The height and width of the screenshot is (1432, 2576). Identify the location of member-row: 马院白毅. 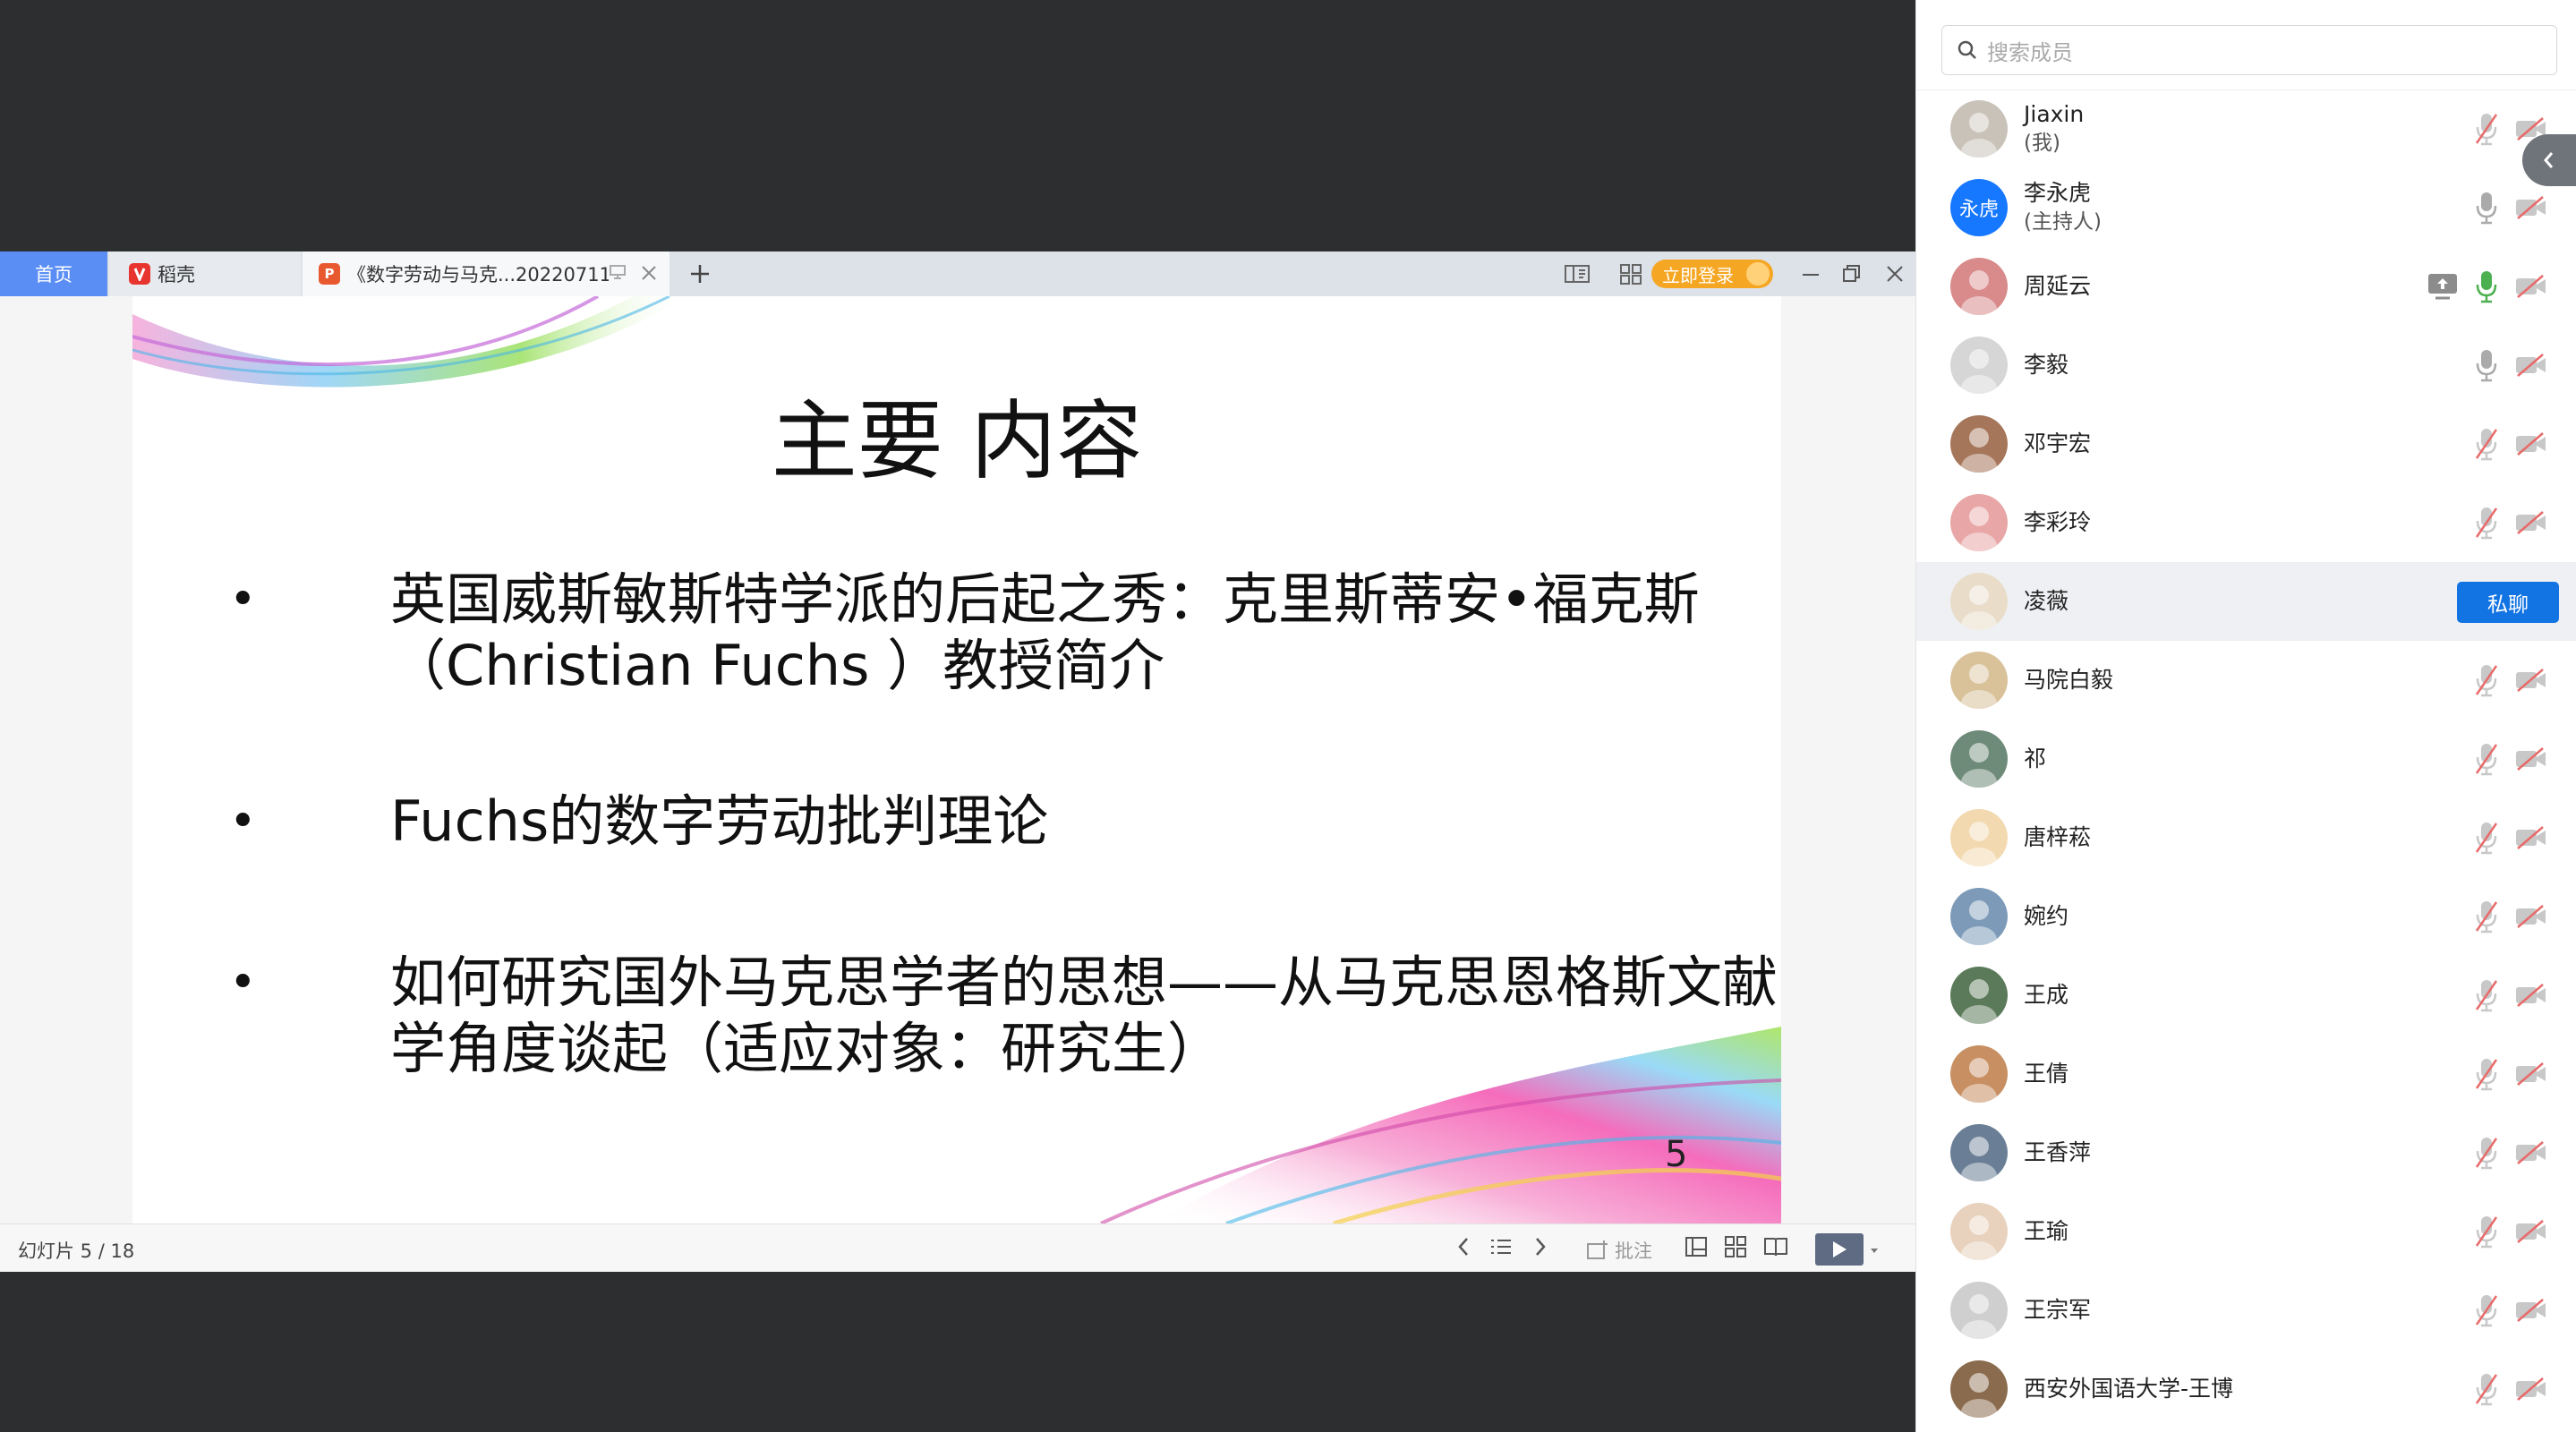
(2246, 680).